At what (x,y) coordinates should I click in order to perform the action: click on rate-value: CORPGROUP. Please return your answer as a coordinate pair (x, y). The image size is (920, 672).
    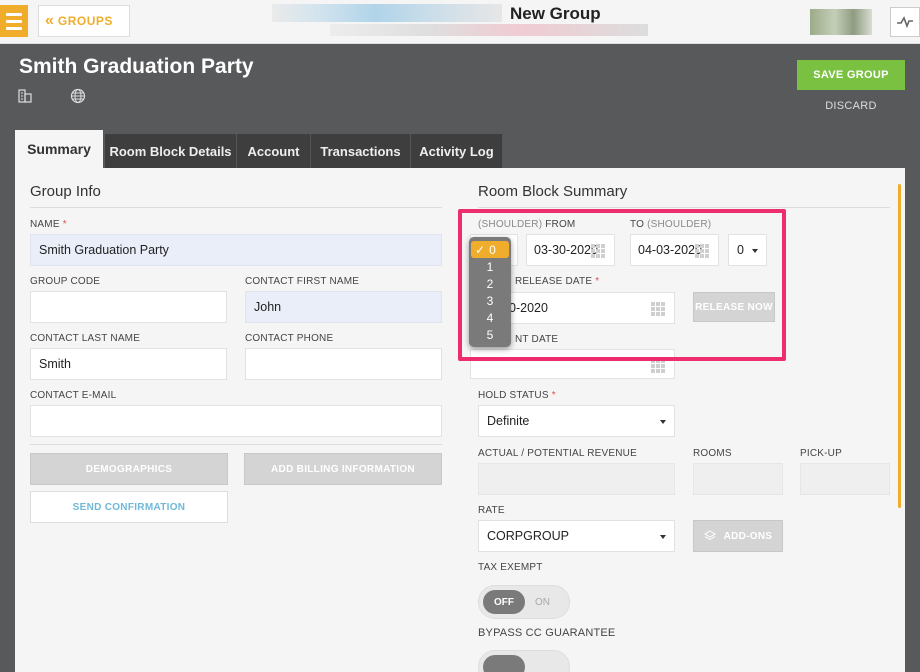
    Looking at the image, I should click on (528, 536).